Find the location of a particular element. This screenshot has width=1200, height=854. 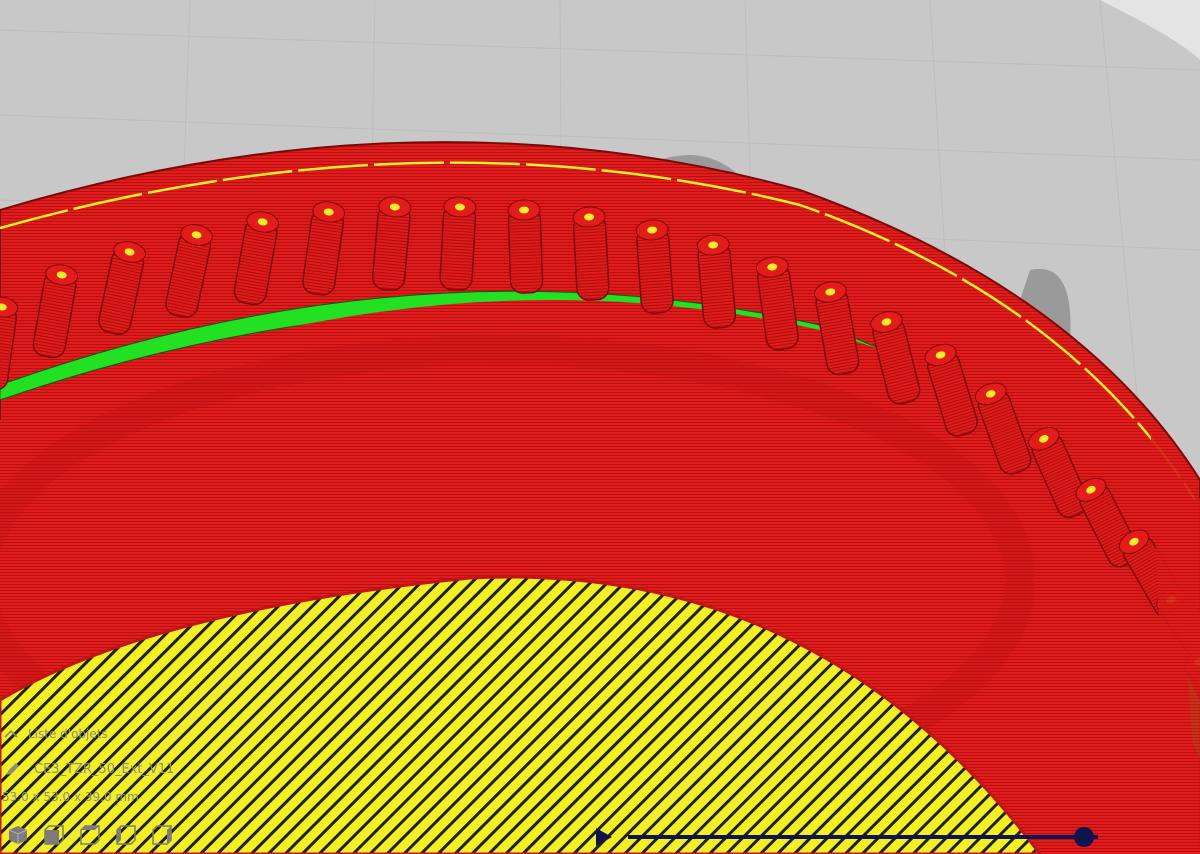

object-list-header: Liste d'objets is located at coordinates (56, 734).